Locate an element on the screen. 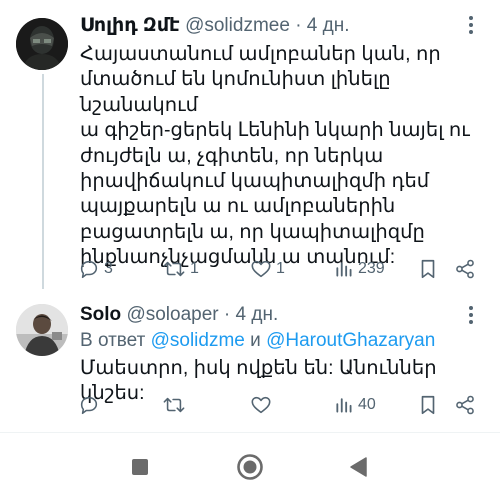 Image resolution: width=500 pixels, height=498 pixels. tweet-text-line: ժույժելն ա, չգիտեն, որ ներկա is located at coordinates (232, 155).